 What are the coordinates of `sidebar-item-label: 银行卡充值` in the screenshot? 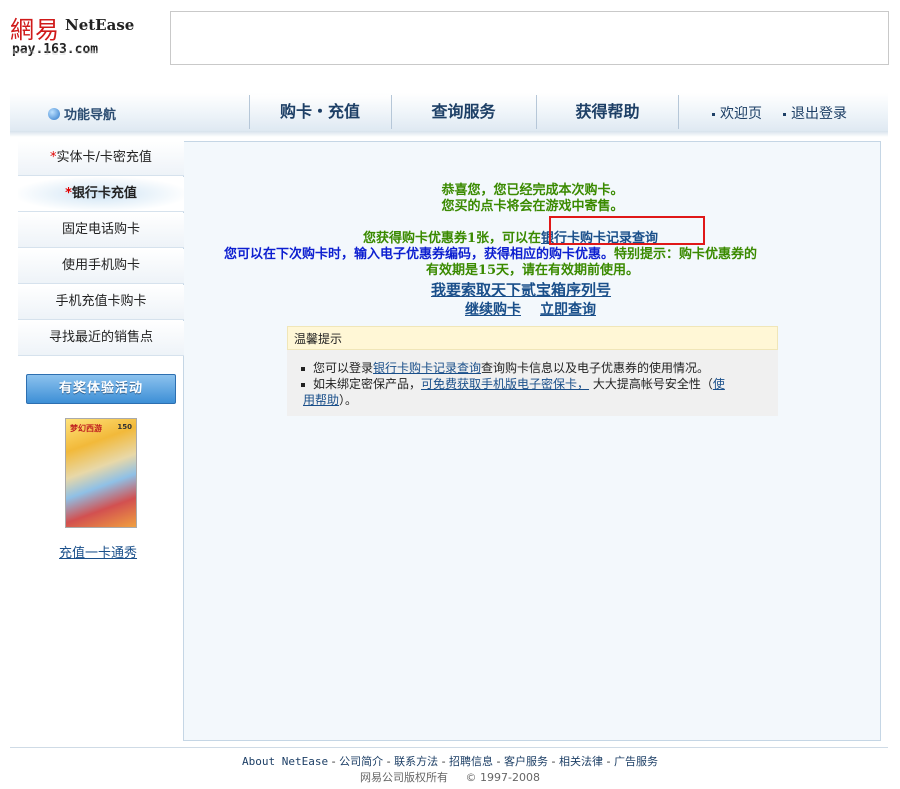 It's located at (104, 193).